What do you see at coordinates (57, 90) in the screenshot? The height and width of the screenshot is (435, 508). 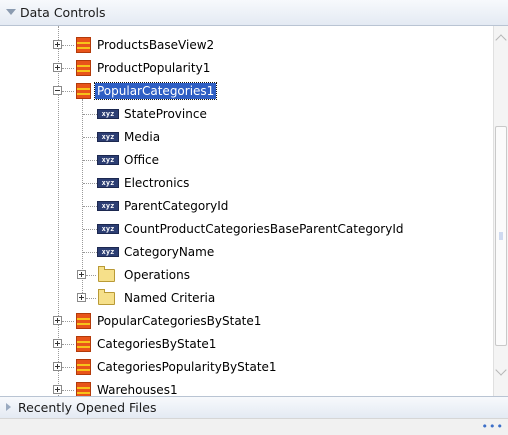 I see `collapse-icon` at bounding box center [57, 90].